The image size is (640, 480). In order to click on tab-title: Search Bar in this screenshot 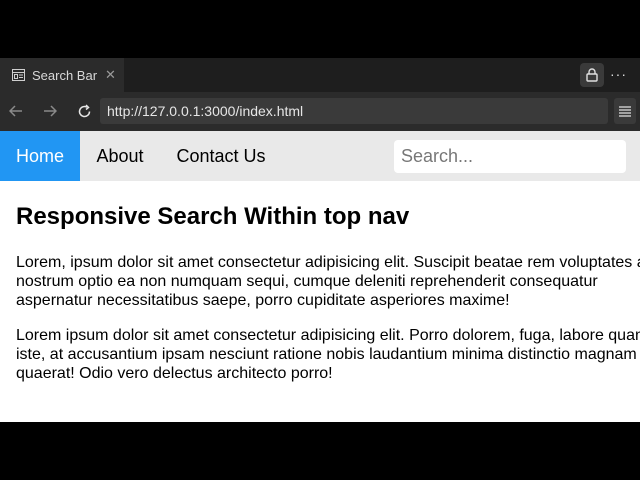, I will do `click(65, 75)`.